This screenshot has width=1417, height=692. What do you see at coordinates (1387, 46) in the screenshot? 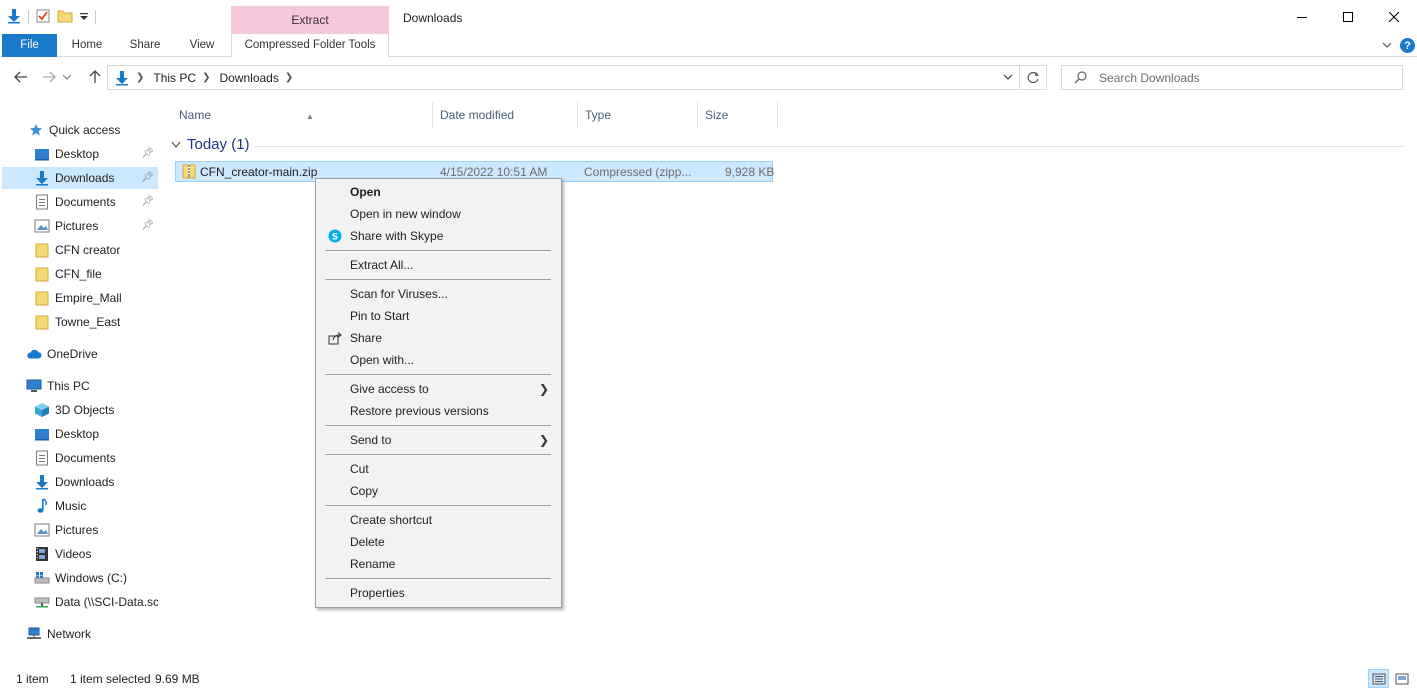
I see `expand-ribbon-icon` at bounding box center [1387, 46].